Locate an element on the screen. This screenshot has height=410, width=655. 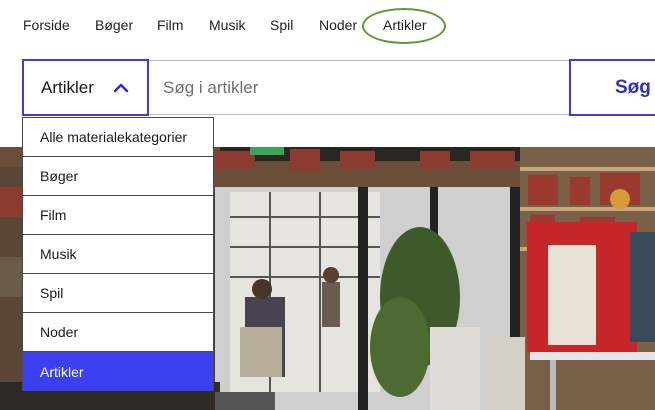
nav-item-spil: Spil is located at coordinates (281, 25).